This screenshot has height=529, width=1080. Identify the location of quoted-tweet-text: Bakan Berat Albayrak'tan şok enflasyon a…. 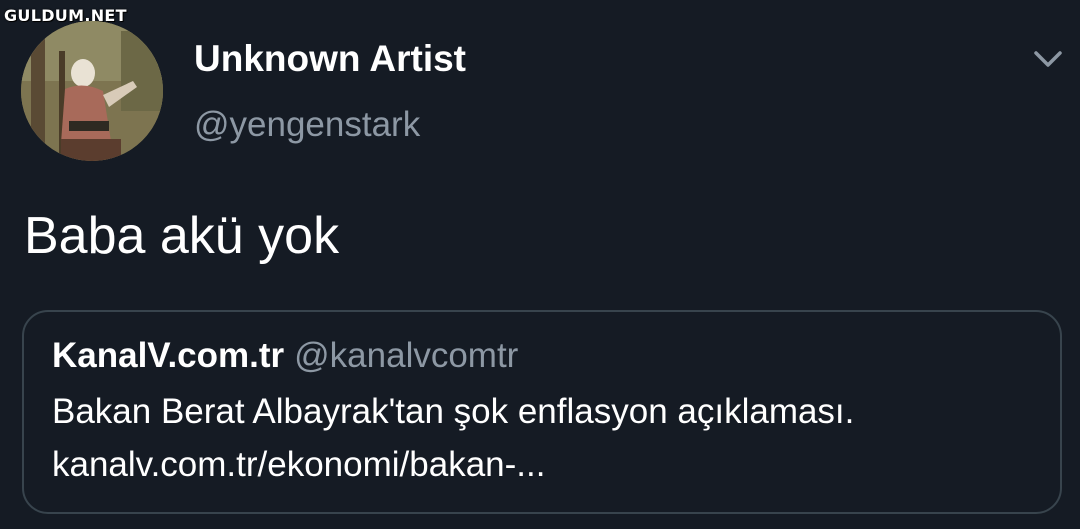
(453, 411).